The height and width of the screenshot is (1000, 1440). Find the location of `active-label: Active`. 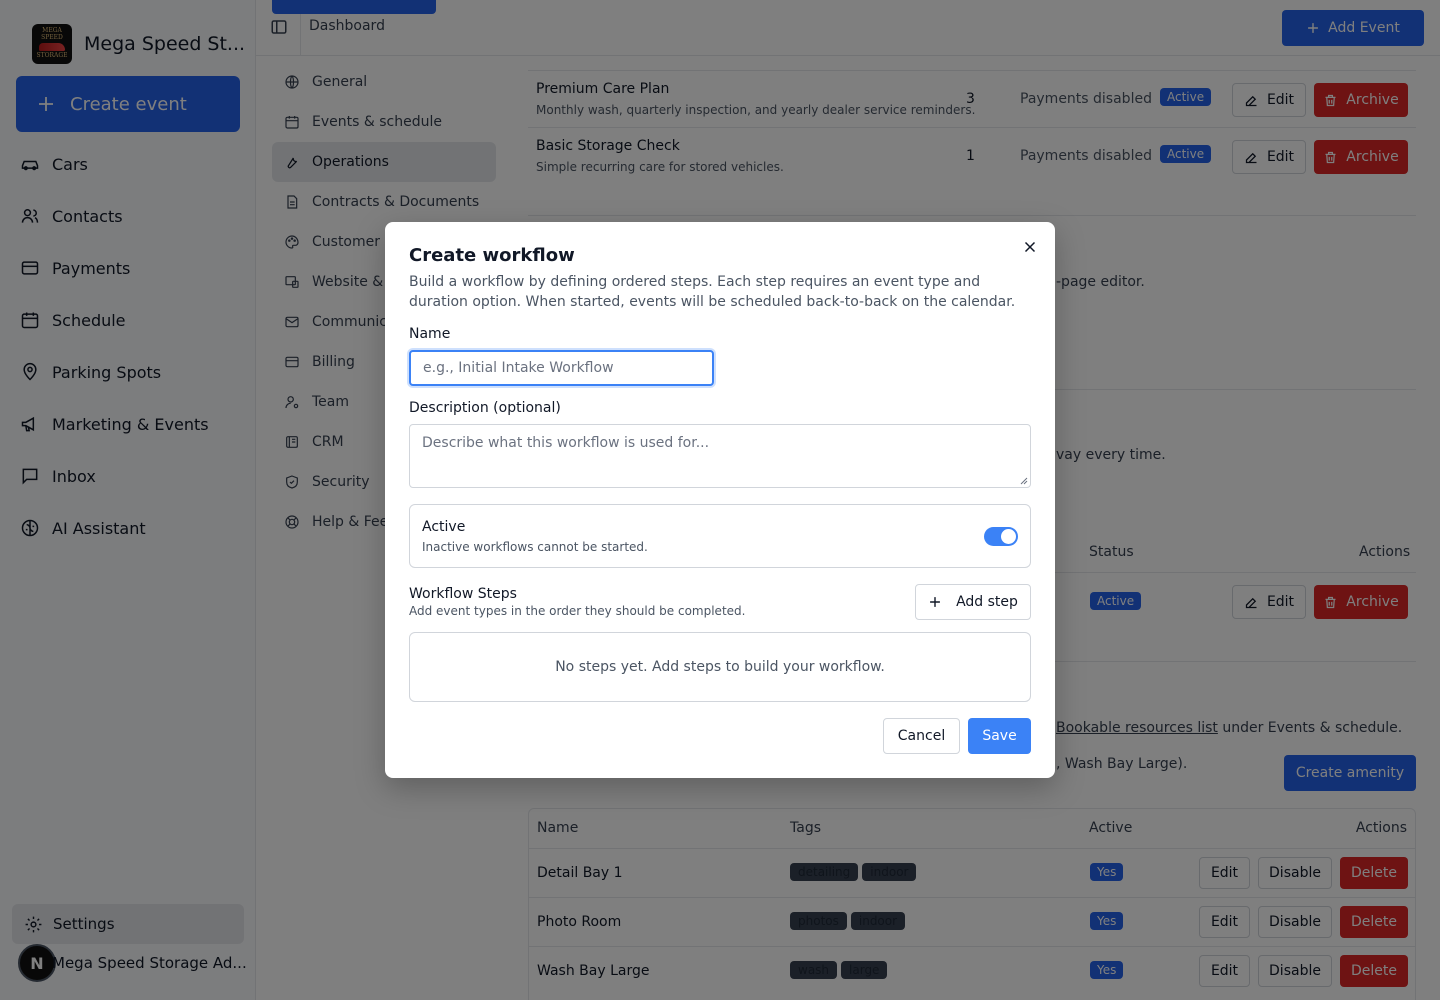

active-label: Active is located at coordinates (444, 527).